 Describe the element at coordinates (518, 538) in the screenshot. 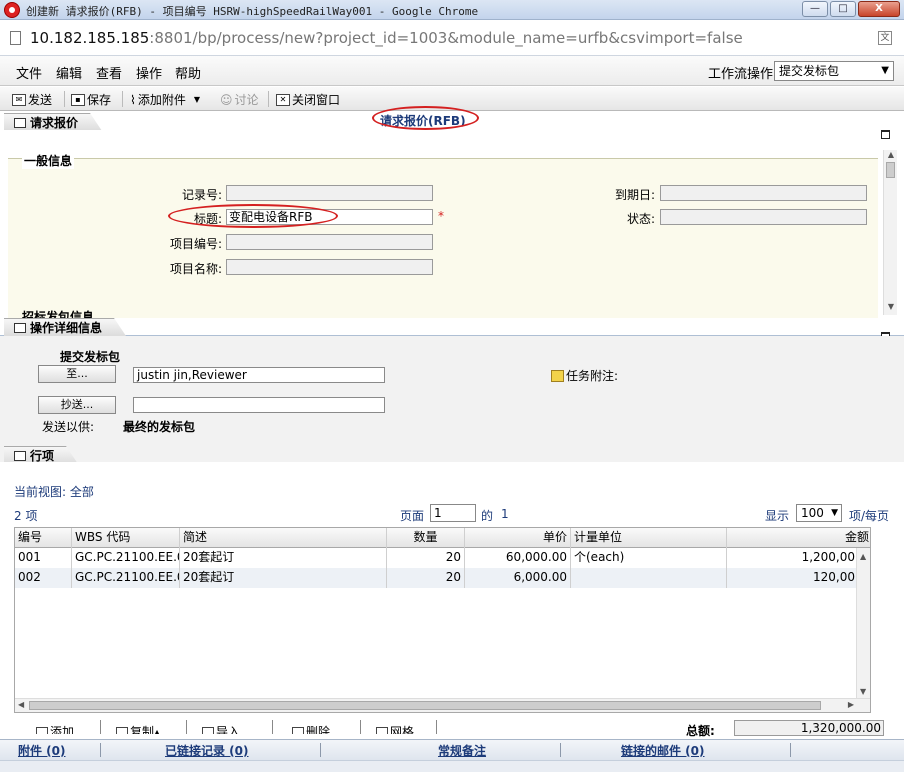

I see `column-header-unit-price: 单价` at that location.